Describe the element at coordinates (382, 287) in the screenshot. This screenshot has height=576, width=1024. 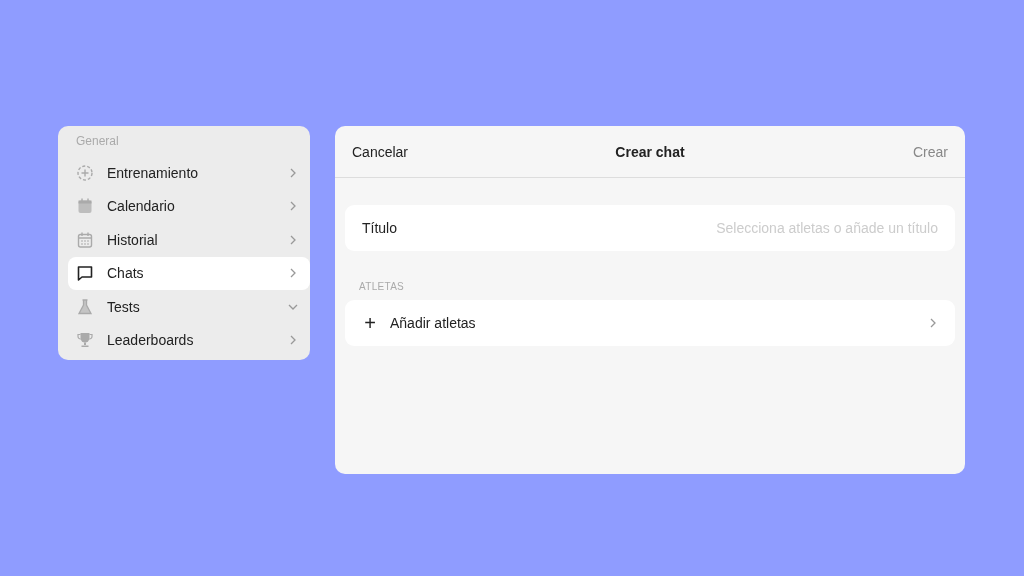
I see `section-header: ATLETAS` at that location.